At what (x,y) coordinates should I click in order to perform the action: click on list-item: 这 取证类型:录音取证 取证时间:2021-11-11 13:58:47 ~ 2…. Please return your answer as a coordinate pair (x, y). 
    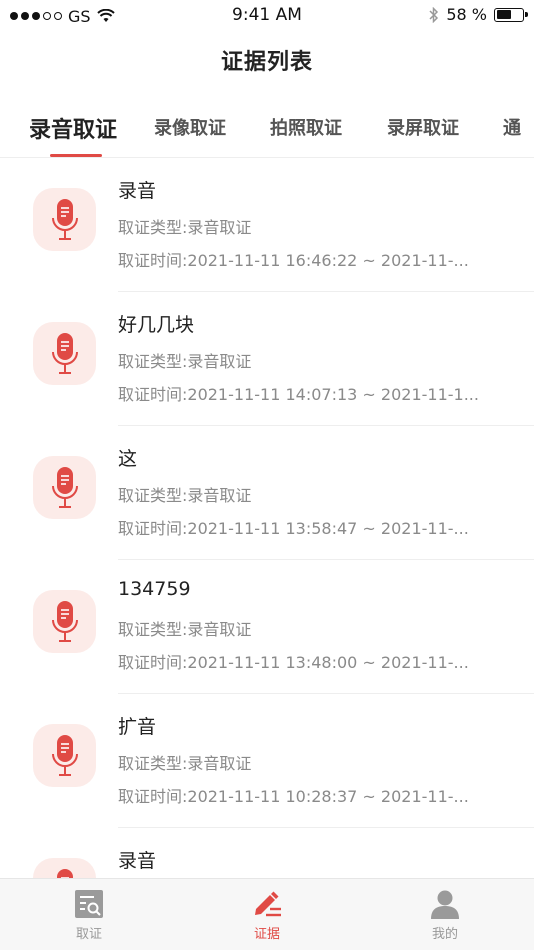
    Looking at the image, I should click on (267, 493).